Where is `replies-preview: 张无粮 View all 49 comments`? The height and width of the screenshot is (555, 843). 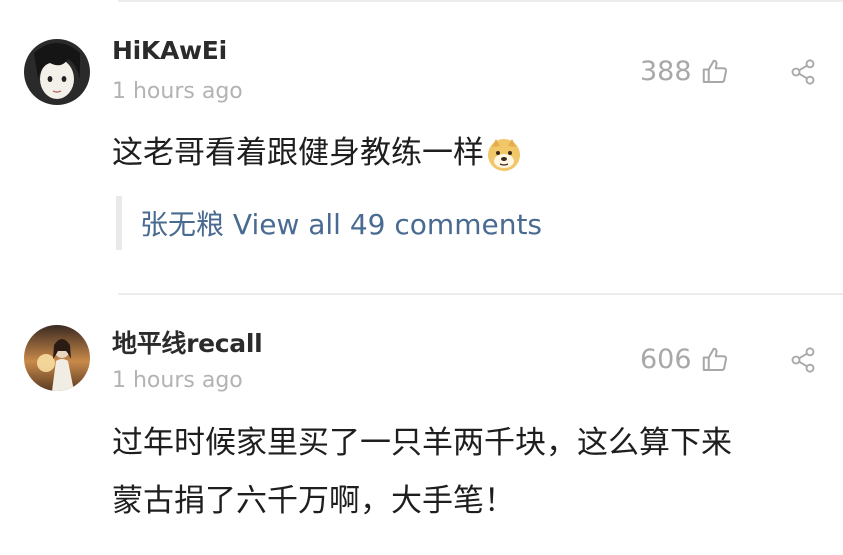
replies-preview: 张无粮 View all 49 comments is located at coordinates (329, 223).